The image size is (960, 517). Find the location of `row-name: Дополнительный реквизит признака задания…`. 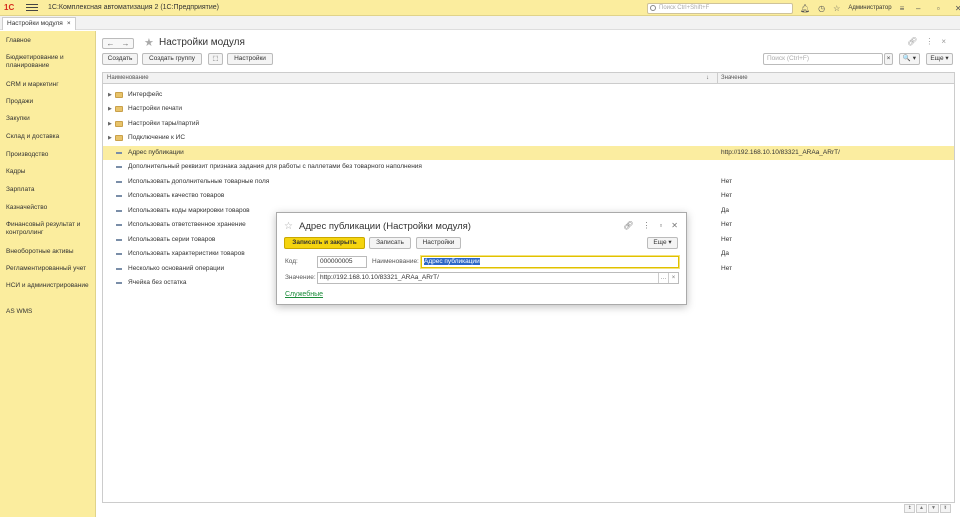

row-name: Дополнительный реквизит признака задания… is located at coordinates (275, 166).